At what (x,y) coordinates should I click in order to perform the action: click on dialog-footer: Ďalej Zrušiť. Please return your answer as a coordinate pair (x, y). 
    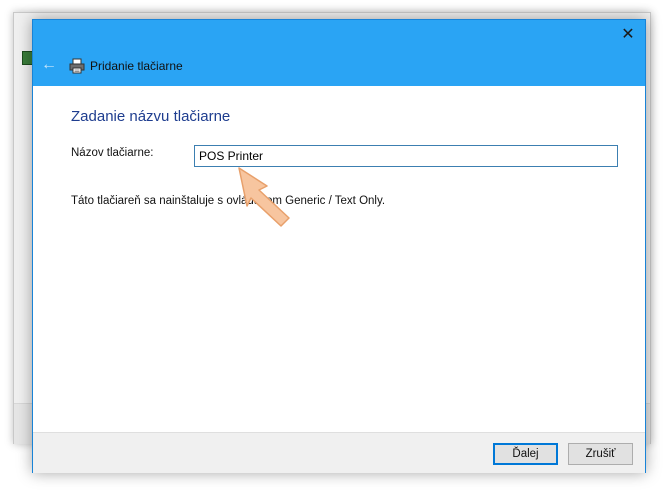
    Looking at the image, I should click on (339, 452).